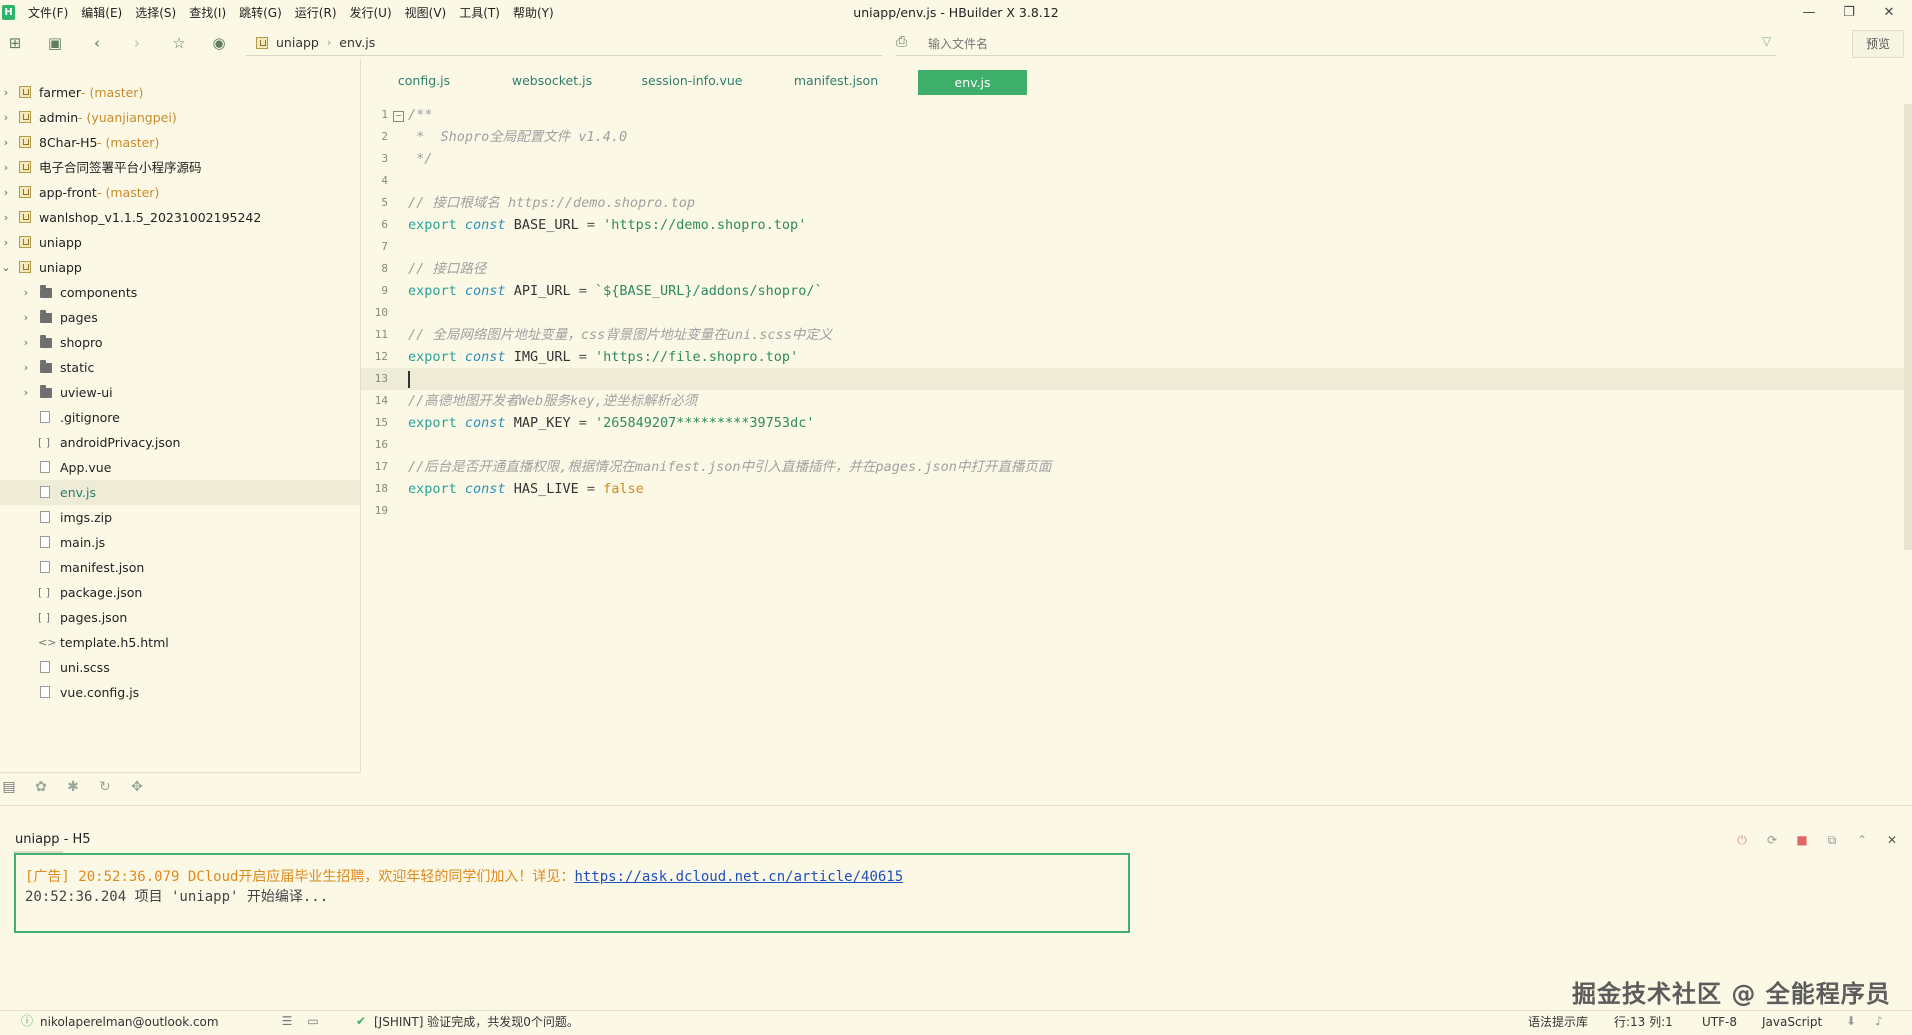 The height and width of the screenshot is (1035, 1912). Describe the element at coordinates (319, 13) in the screenshot. I see `menu-run: 运行(R)` at that location.